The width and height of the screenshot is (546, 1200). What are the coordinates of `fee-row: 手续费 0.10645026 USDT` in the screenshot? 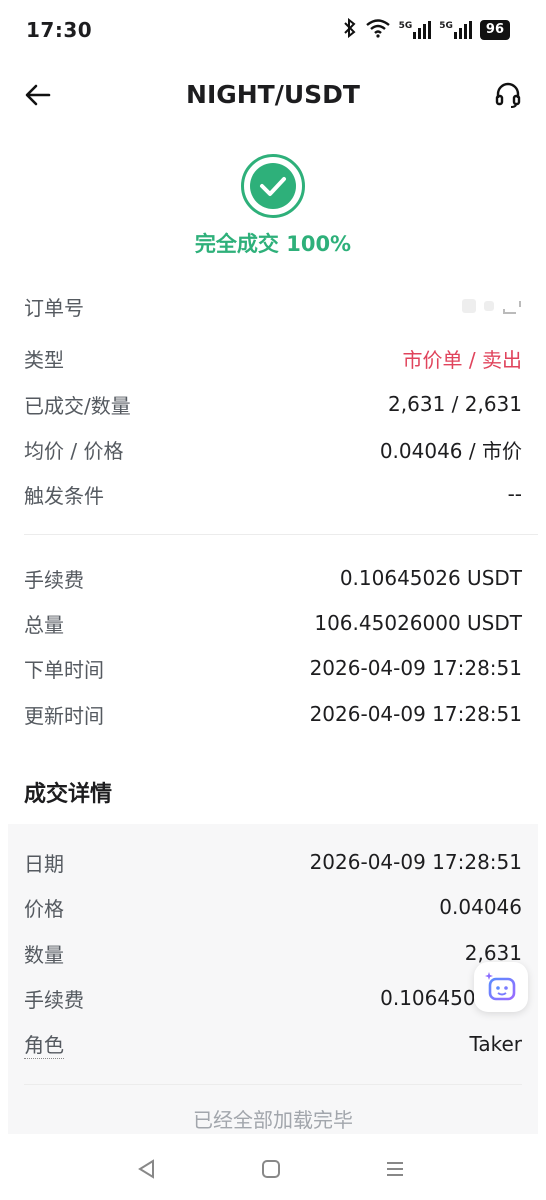 It's located at (273, 578).